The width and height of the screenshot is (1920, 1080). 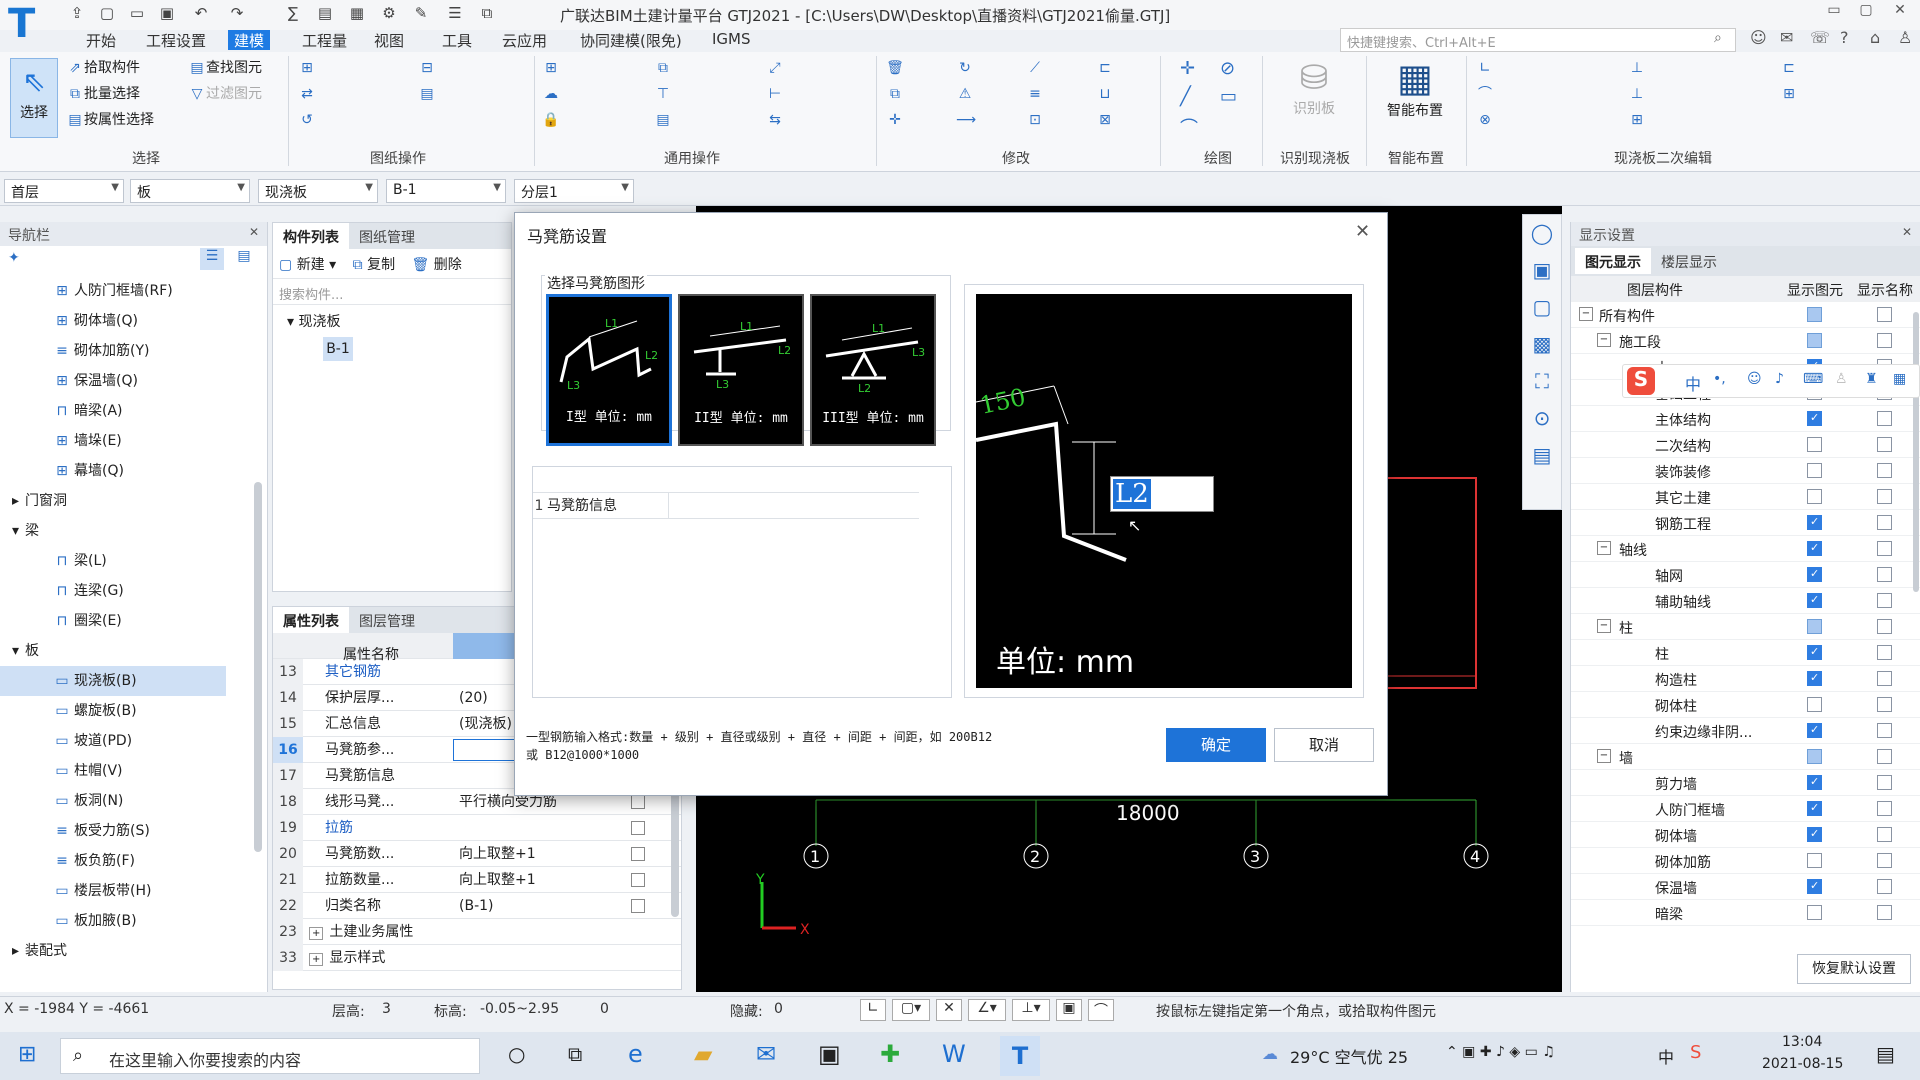 I want to click on table-row: 1 马凳筋信息, so click(x=726, y=506).